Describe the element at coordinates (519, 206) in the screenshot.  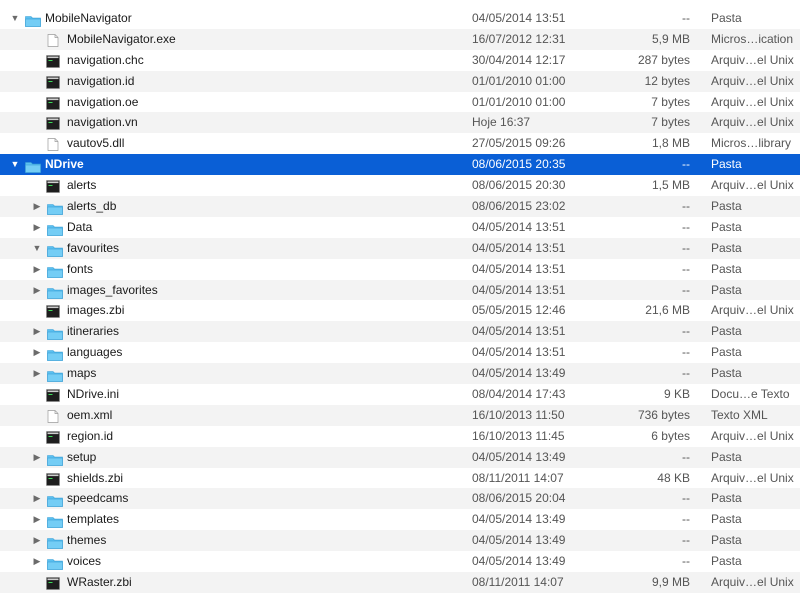
I see `date-modified: 08/06/2015 23:02` at that location.